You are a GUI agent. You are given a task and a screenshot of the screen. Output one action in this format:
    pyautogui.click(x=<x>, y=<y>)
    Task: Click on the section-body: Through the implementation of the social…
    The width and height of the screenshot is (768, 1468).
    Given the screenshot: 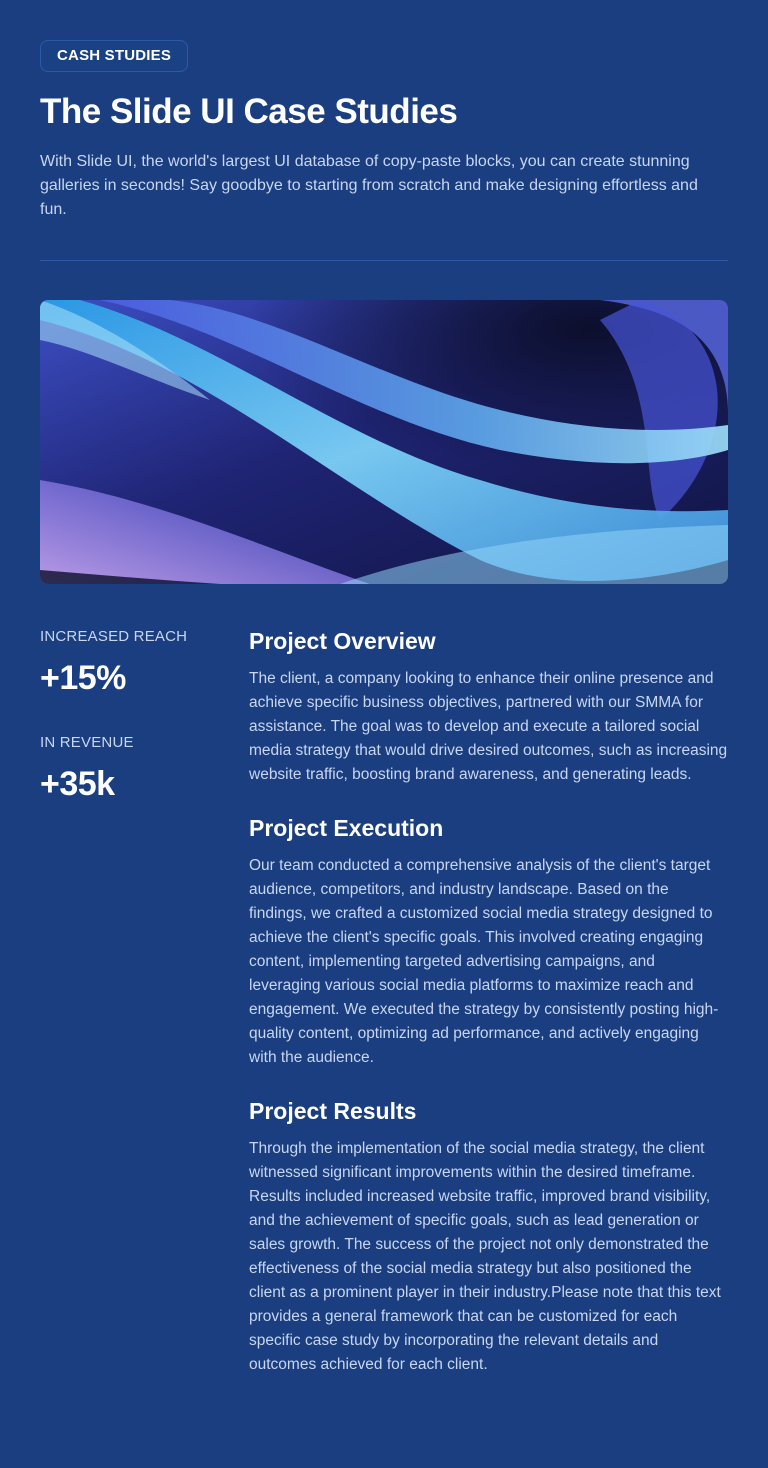 What is the action you would take?
    pyautogui.click(x=485, y=1256)
    